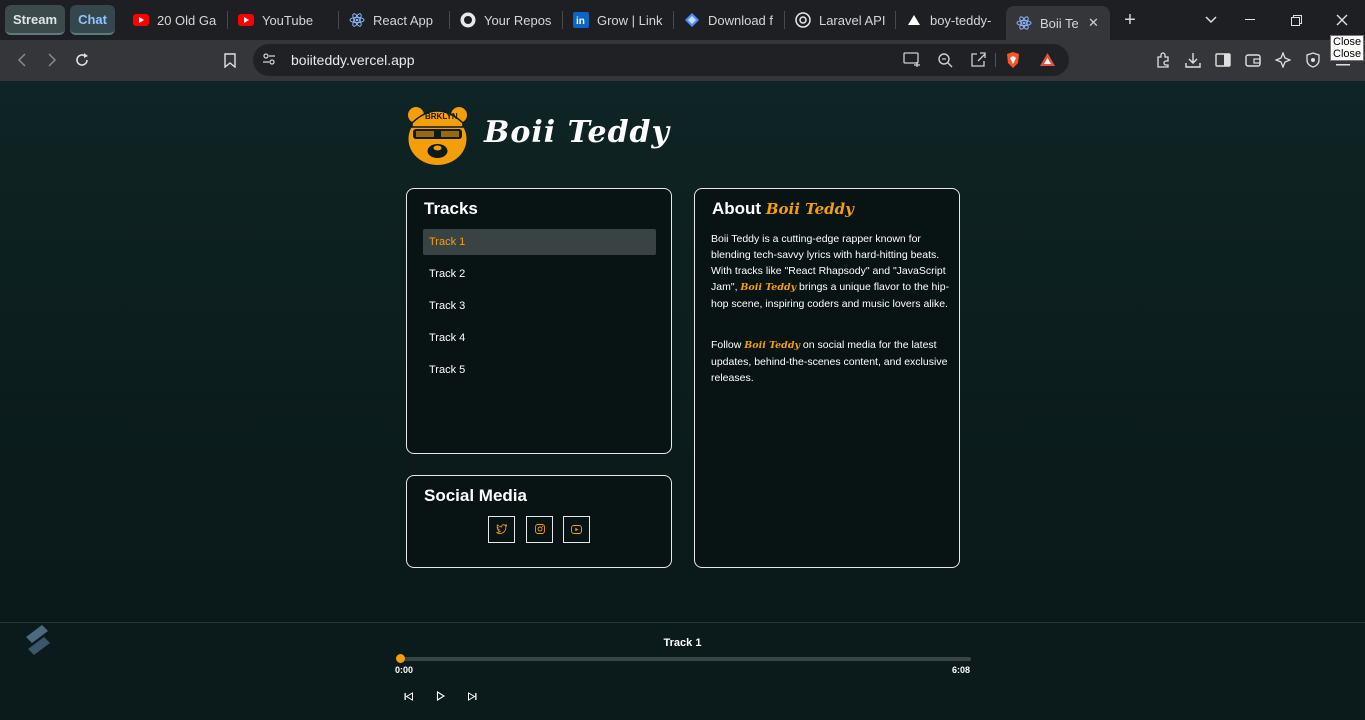 This screenshot has width=1365, height=720. I want to click on browser-tab: 20 Old Gam, so click(175, 20).